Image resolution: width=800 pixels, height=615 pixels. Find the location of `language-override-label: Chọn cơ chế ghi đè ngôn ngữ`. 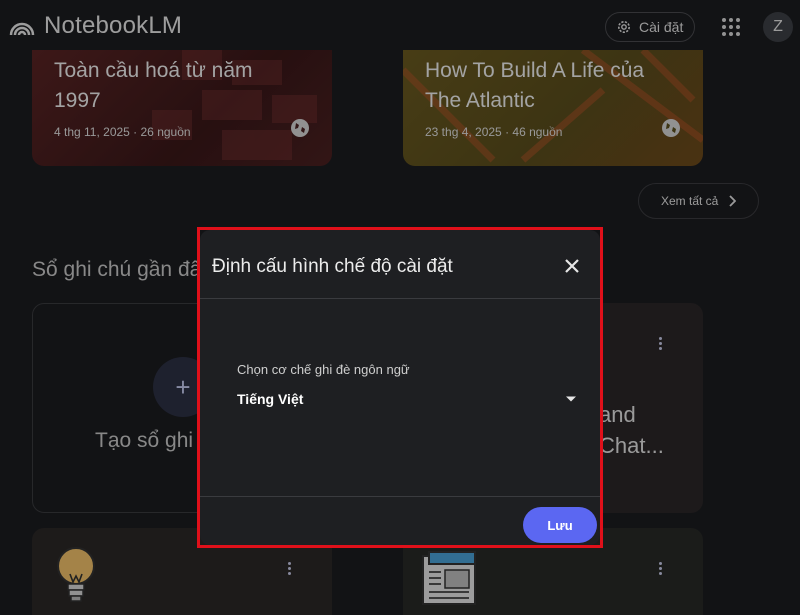

language-override-label: Chọn cơ chế ghi đè ngôn ngữ is located at coordinates (323, 369).